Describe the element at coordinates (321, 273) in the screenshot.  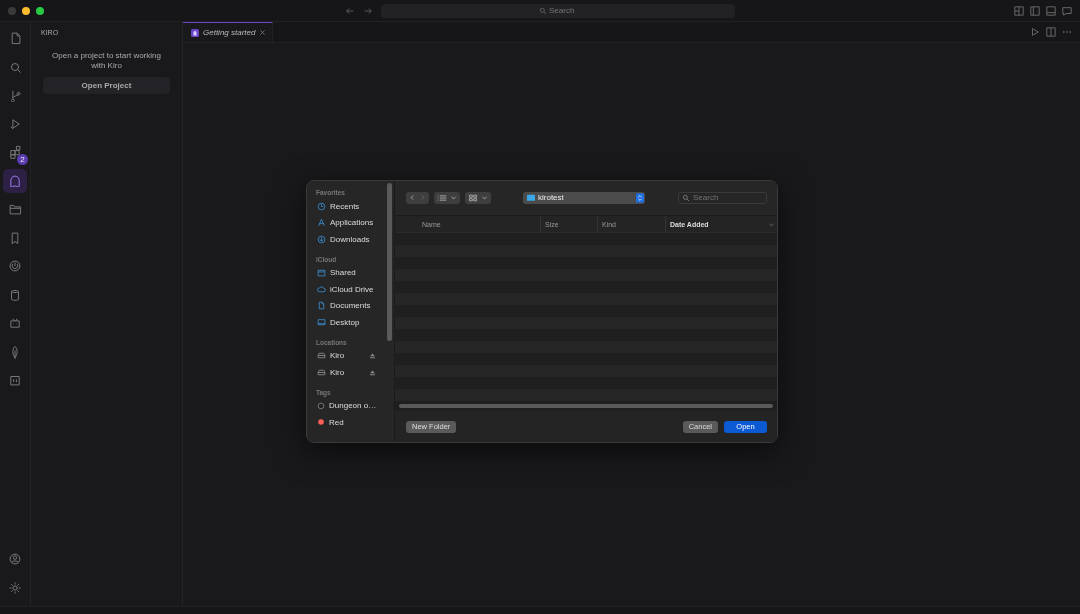
I see `shared-folder-icon` at that location.